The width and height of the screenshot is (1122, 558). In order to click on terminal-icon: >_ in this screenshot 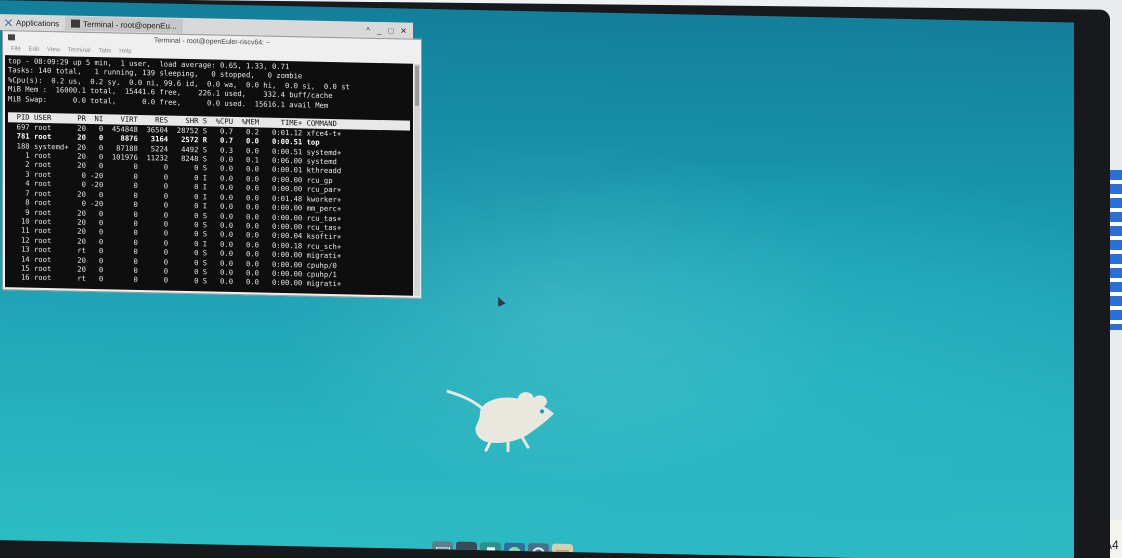, I will do `click(466, 552)`.